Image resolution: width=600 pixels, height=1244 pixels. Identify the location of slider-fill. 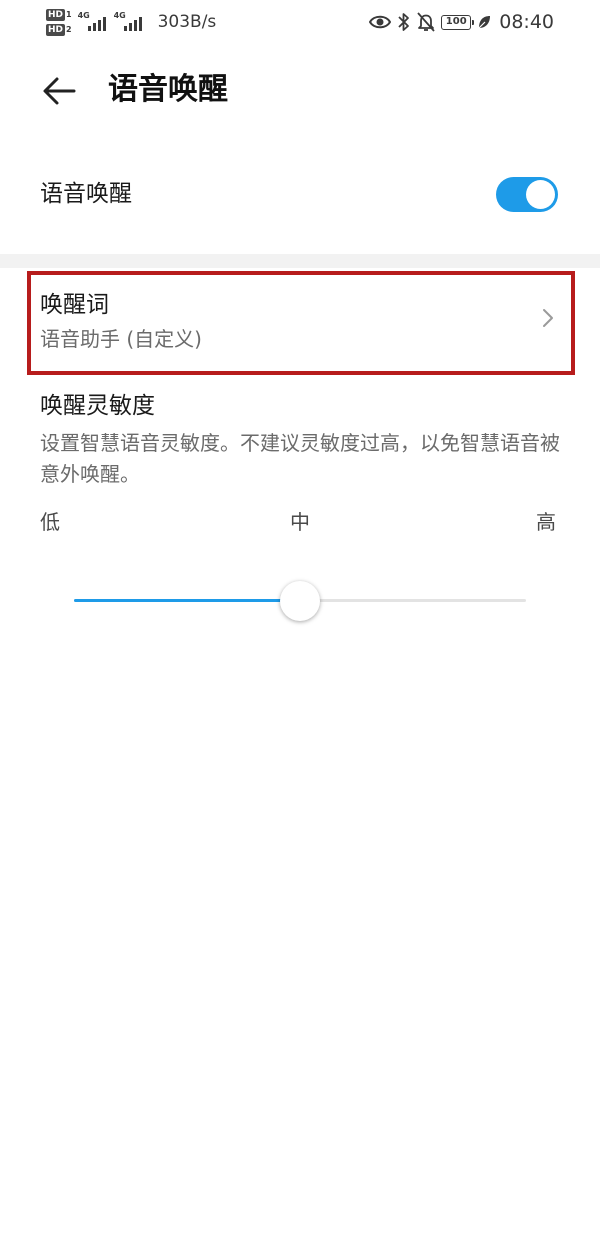
(187, 600).